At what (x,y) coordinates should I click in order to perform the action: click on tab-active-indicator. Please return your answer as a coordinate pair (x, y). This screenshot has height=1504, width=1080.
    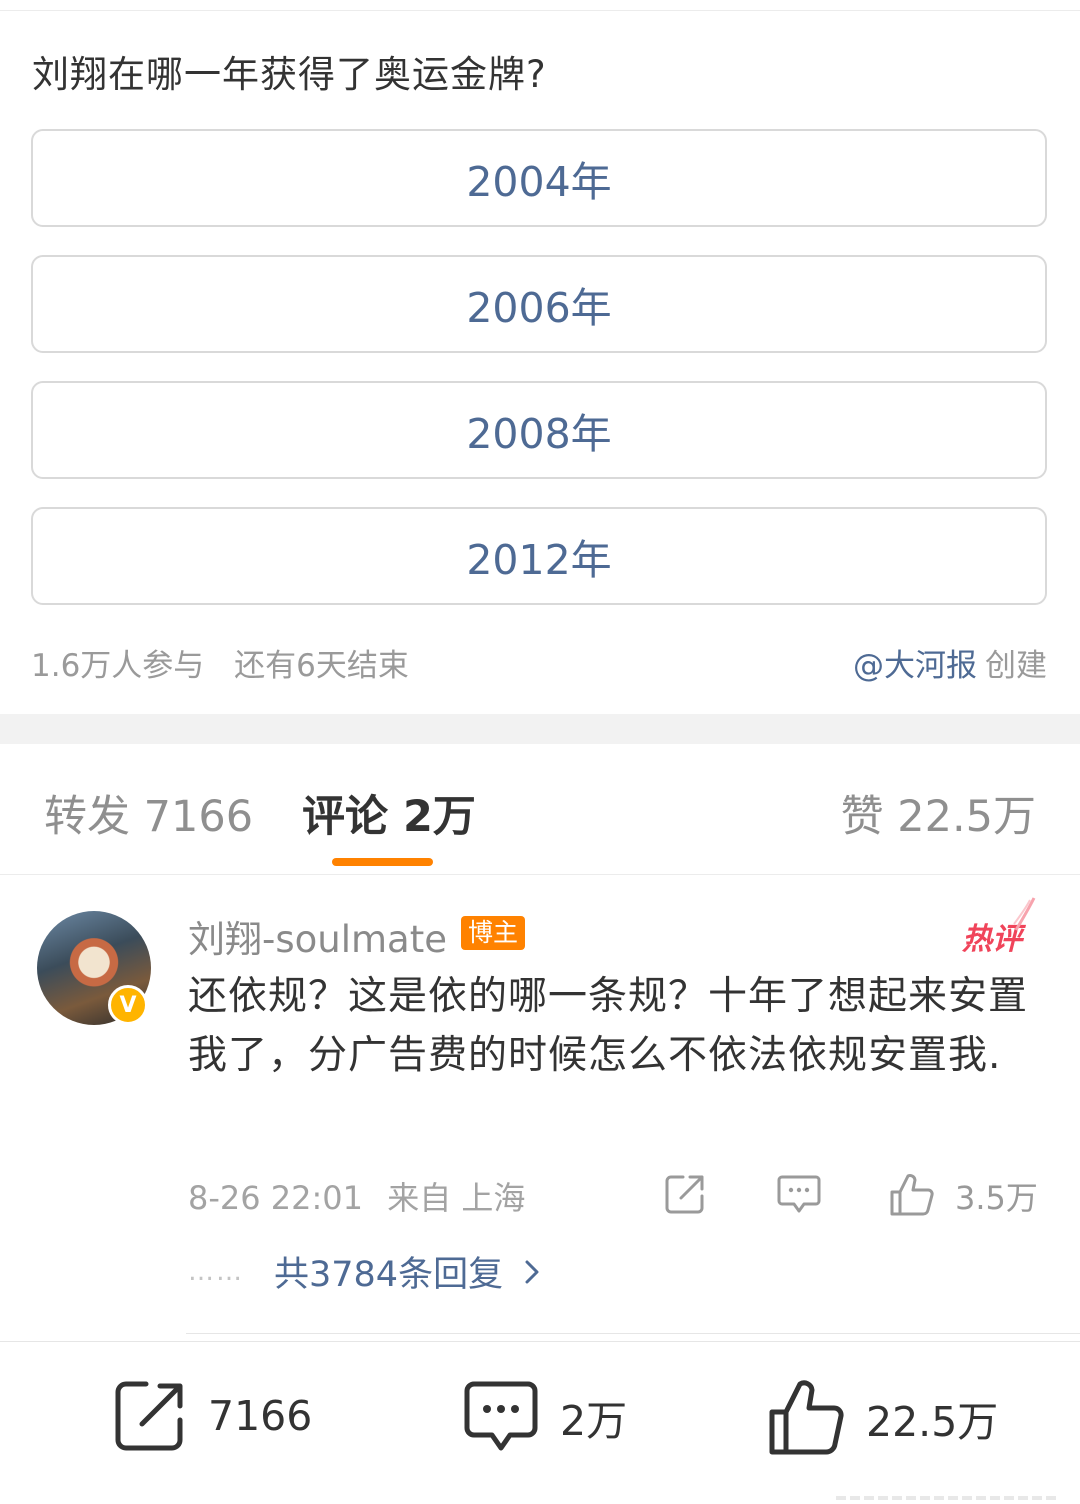
    Looking at the image, I should click on (382, 862).